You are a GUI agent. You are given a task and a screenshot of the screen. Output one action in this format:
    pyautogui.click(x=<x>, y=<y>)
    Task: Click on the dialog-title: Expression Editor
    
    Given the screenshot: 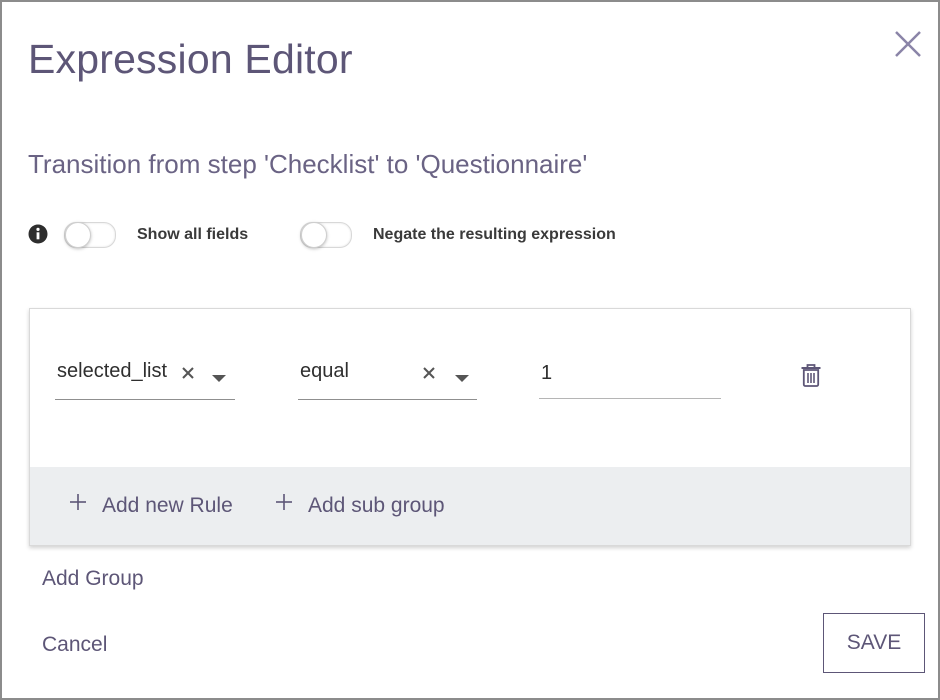 What is the action you would take?
    pyautogui.click(x=190, y=59)
    